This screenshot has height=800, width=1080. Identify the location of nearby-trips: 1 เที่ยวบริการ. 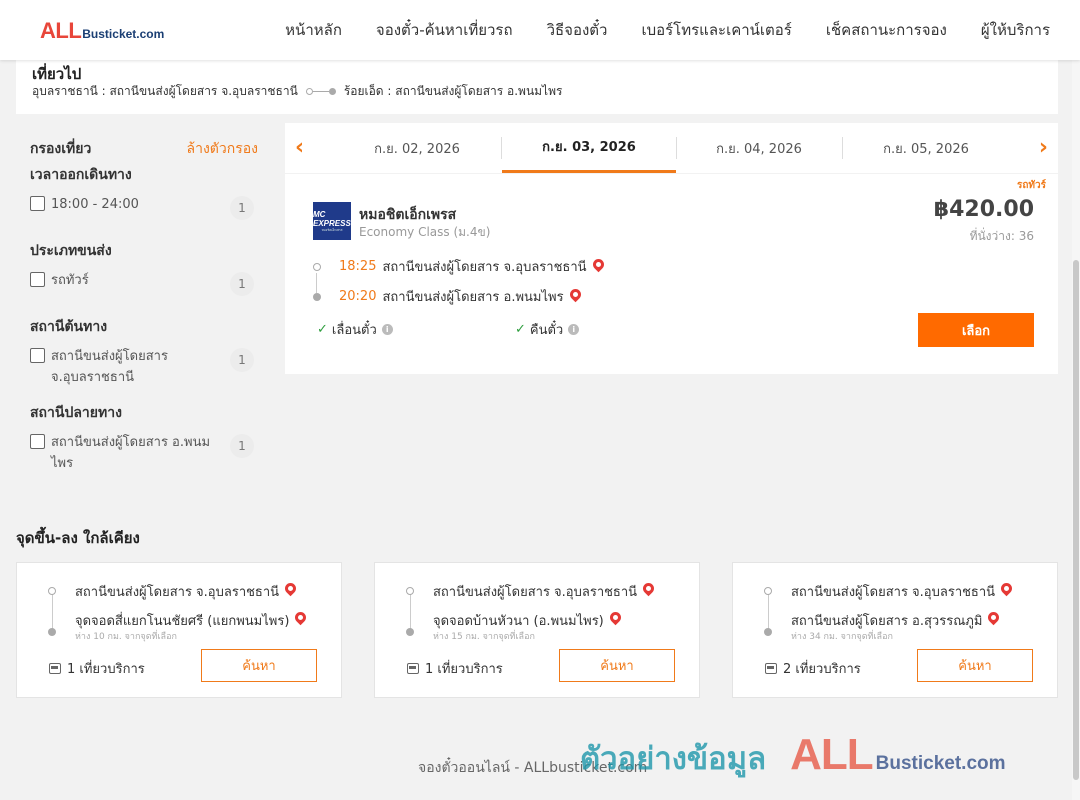
(97, 668).